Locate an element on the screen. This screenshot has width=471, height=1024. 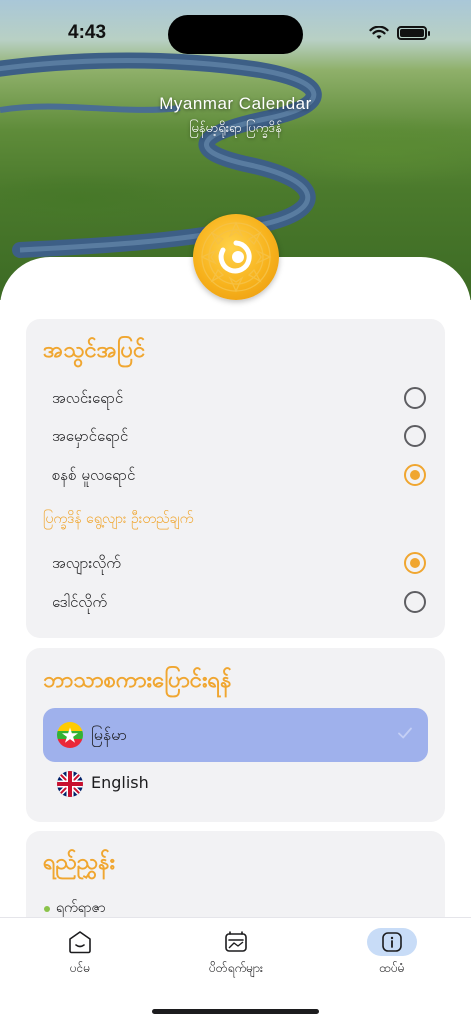
tab-holidays: ပိတ်ရက်များ is located at coordinates (236, 953).